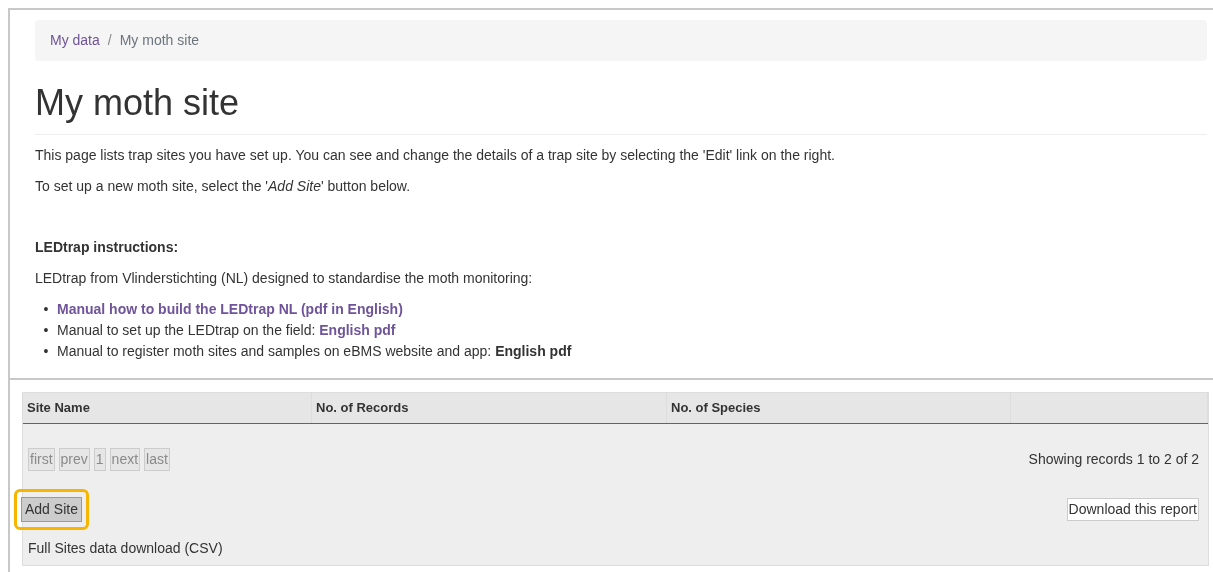 The image size is (1213, 572). What do you see at coordinates (223, 187) in the screenshot?
I see `intro-paragraph: To set up a new moth site, select the 'Add Site' button below.` at bounding box center [223, 187].